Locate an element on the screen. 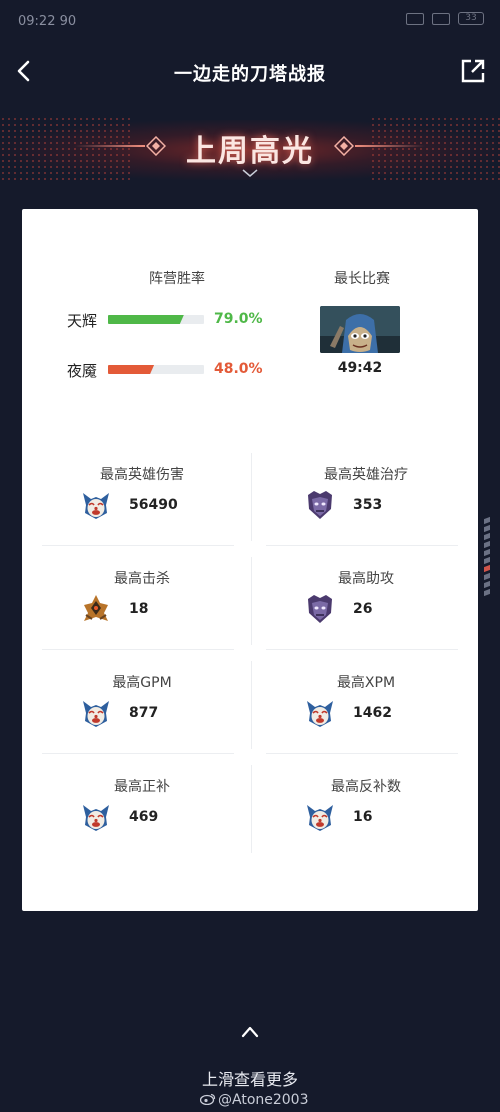 The width and height of the screenshot is (500, 1112). swipe-up-hint: 上滑查看更多 is located at coordinates (250, 1078).